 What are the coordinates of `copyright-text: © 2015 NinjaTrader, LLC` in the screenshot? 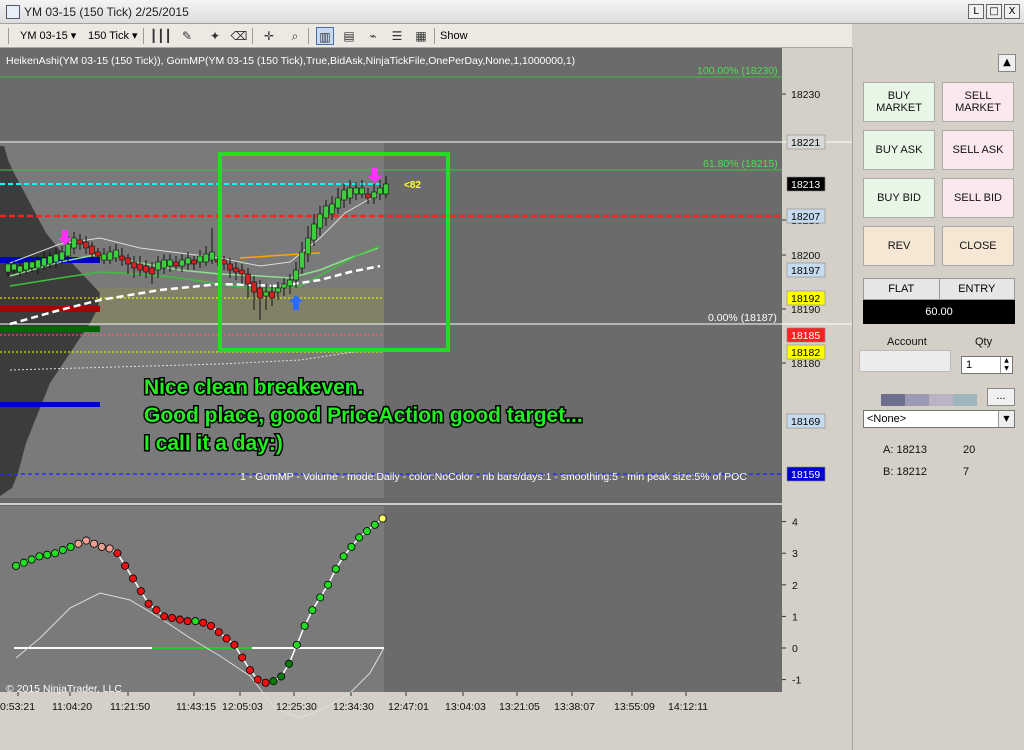 It's located at (64, 689).